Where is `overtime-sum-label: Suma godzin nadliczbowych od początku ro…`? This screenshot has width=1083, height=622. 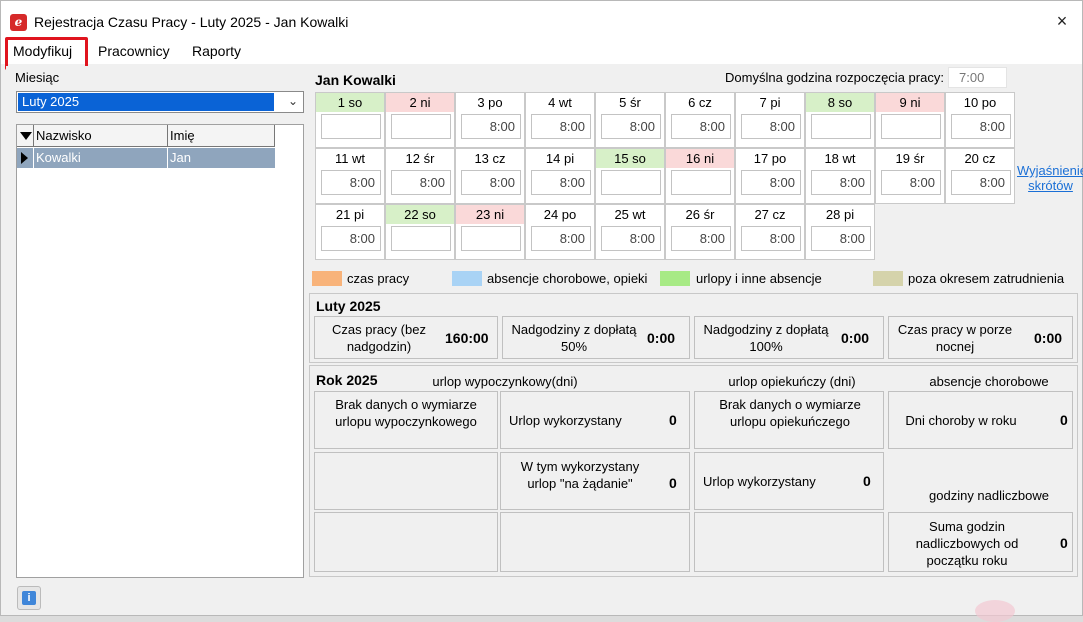
overtime-sum-label: Suma godzin nadliczbowych od początku ro… is located at coordinates (967, 543).